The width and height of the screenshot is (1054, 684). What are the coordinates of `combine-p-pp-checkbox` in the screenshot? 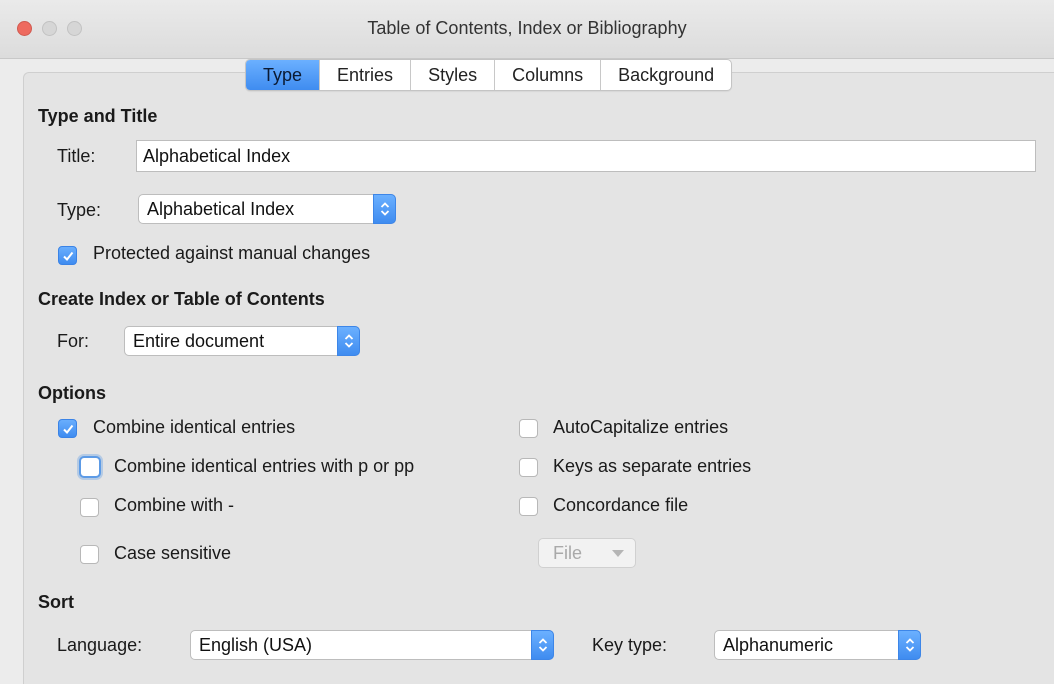 It's located at (90, 467).